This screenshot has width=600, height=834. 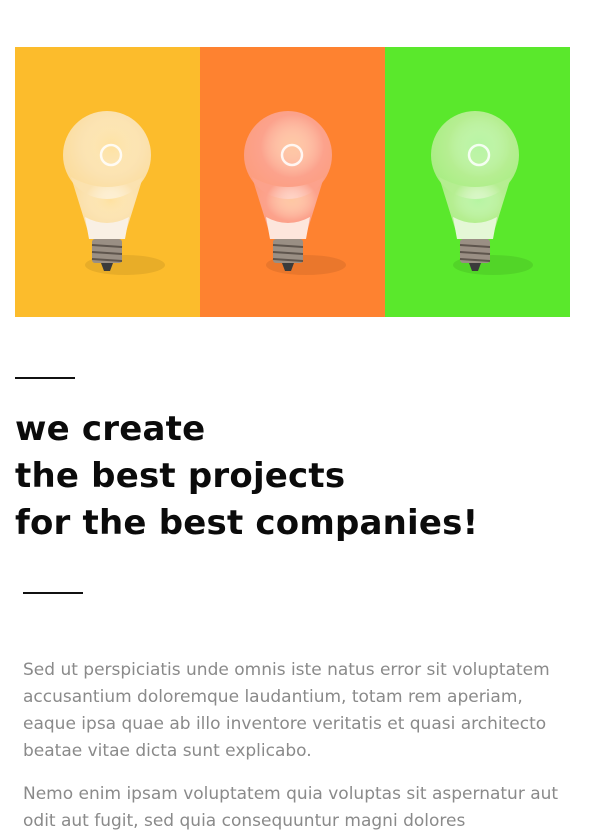 I want to click on yellow-bulb-panel, so click(x=107, y=182).